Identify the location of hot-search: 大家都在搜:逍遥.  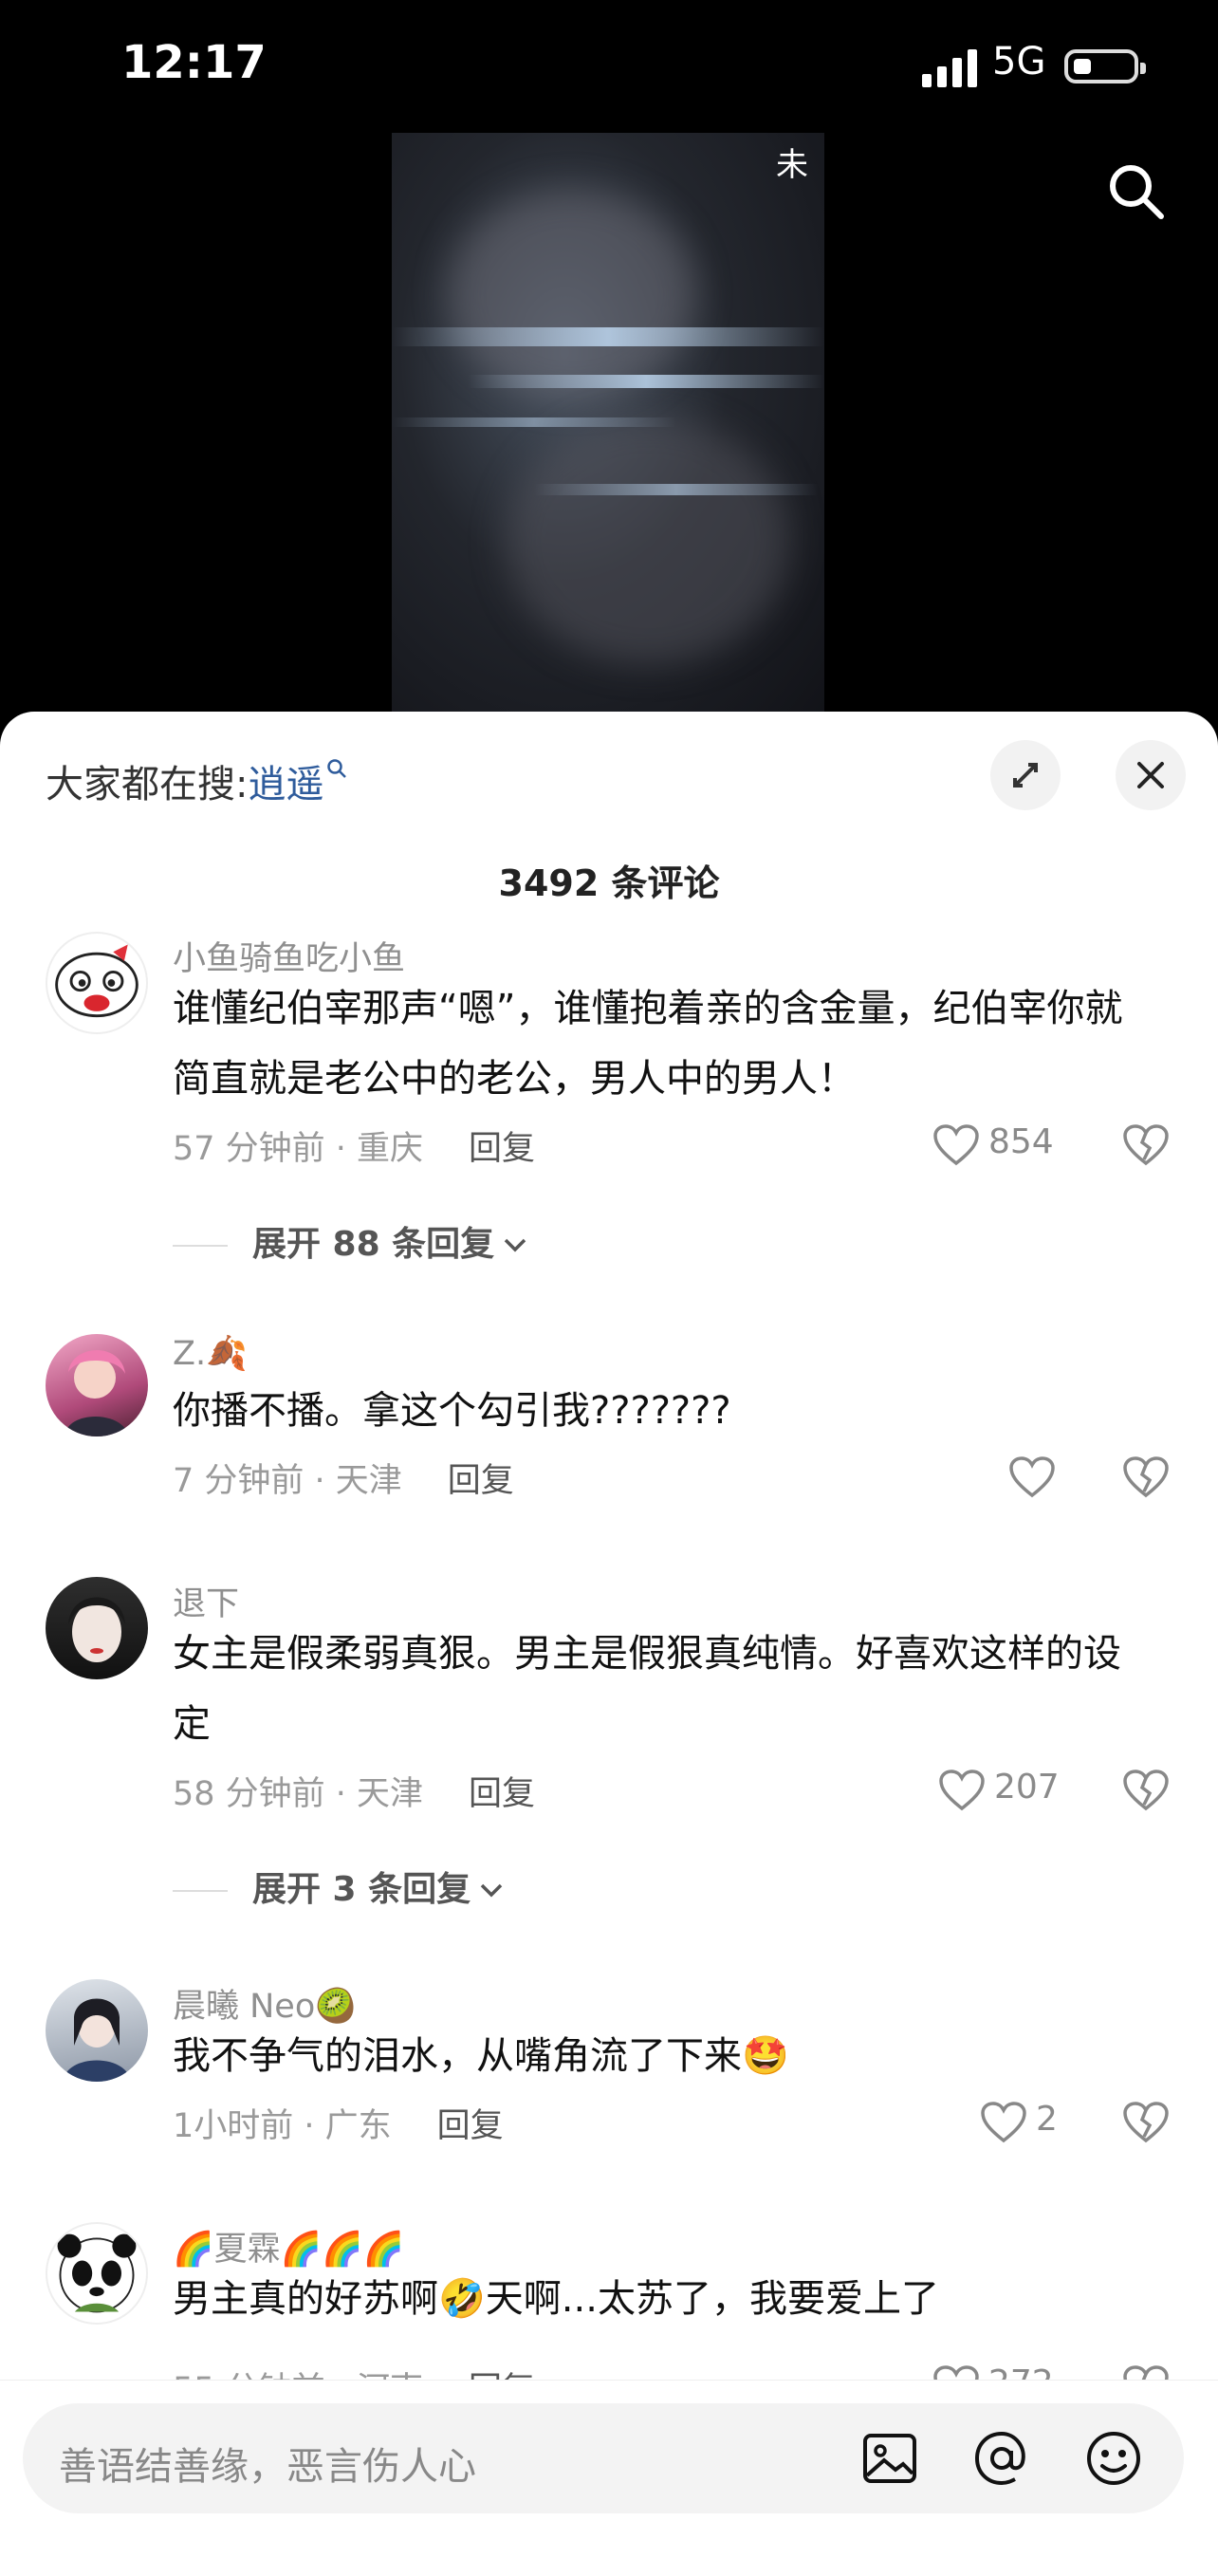
(197, 780).